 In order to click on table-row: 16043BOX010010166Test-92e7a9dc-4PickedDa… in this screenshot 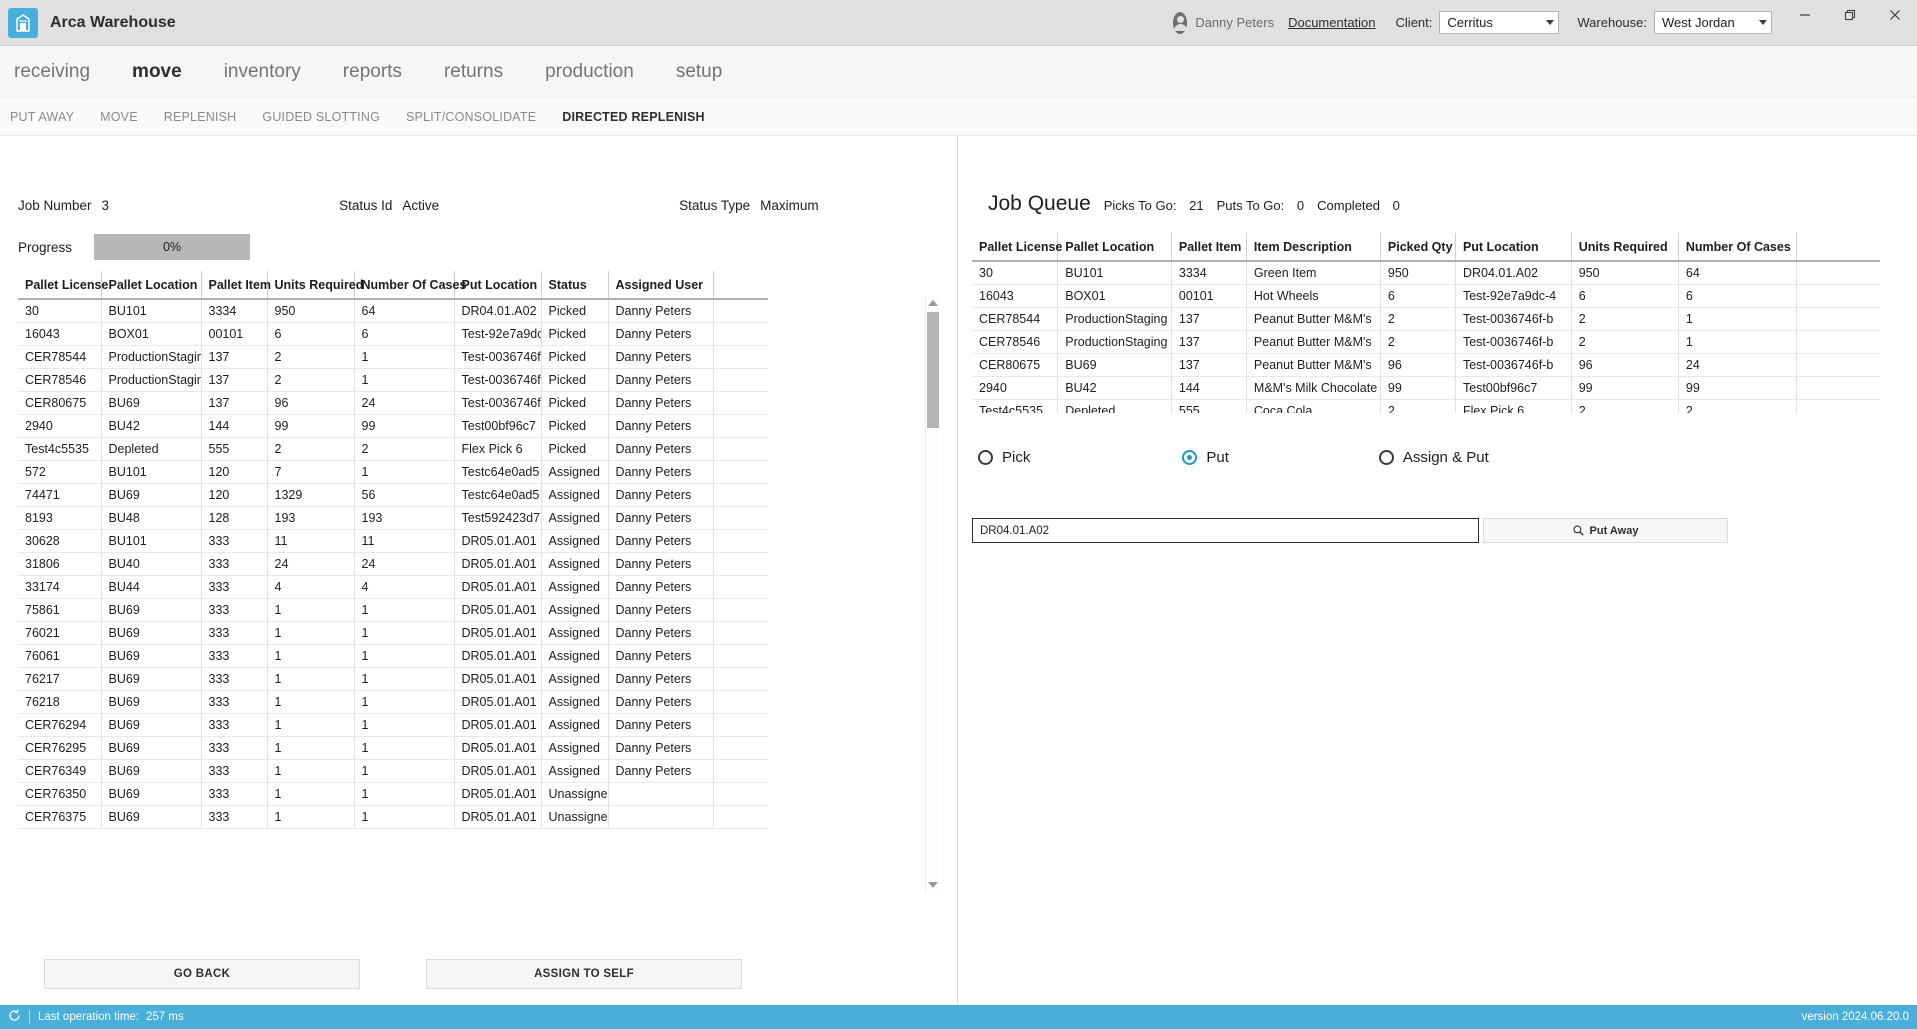, I will do `click(393, 334)`.